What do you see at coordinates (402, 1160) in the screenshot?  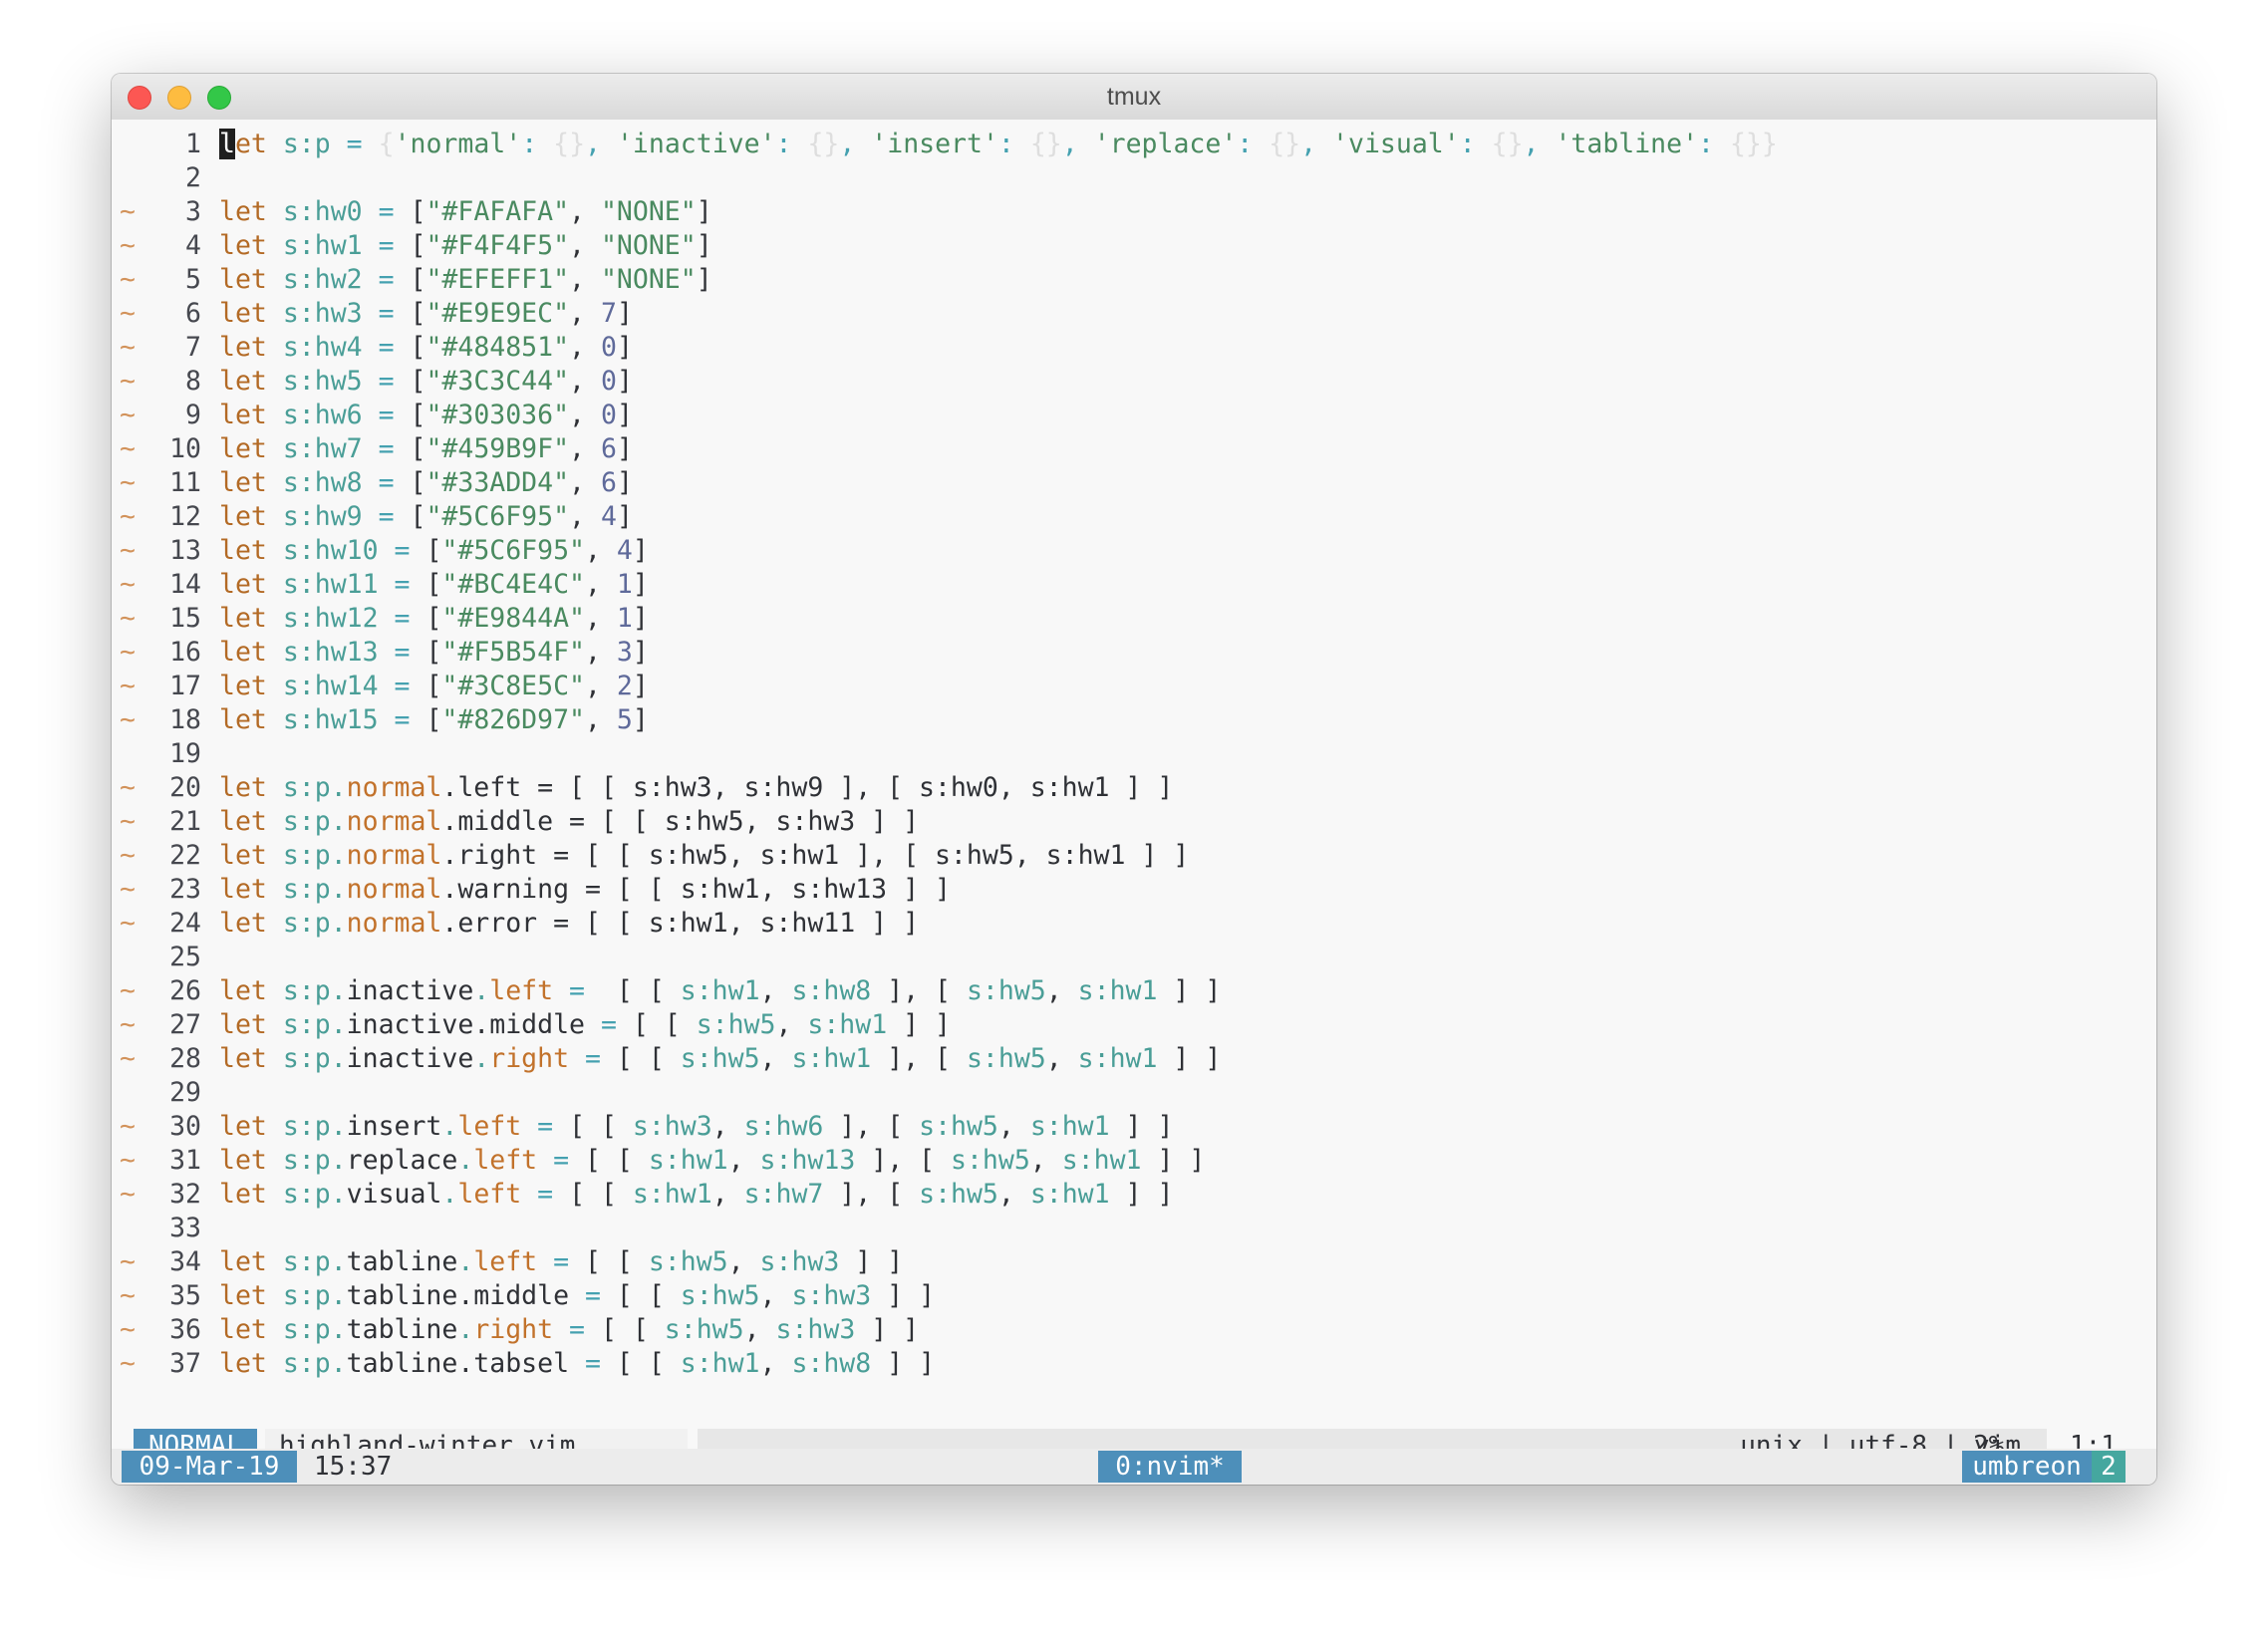 I see `code-token: replace` at bounding box center [402, 1160].